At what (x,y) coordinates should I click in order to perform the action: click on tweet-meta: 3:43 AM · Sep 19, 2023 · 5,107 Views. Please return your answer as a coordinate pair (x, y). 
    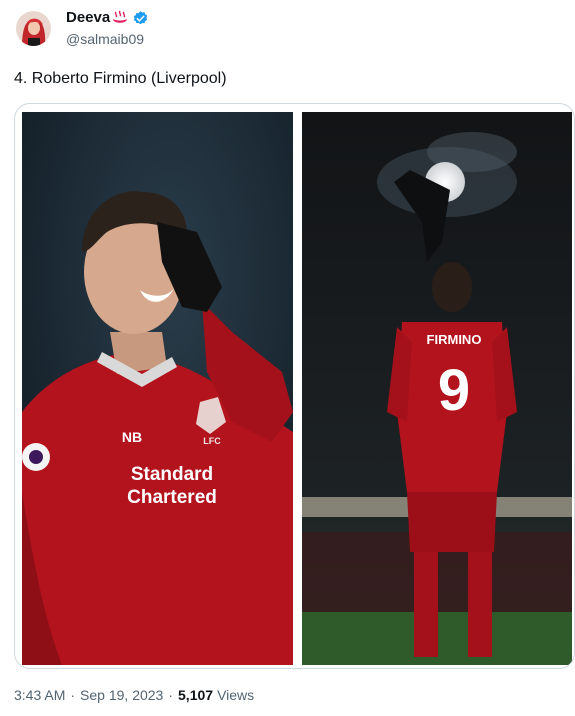
    Looking at the image, I should click on (134, 695).